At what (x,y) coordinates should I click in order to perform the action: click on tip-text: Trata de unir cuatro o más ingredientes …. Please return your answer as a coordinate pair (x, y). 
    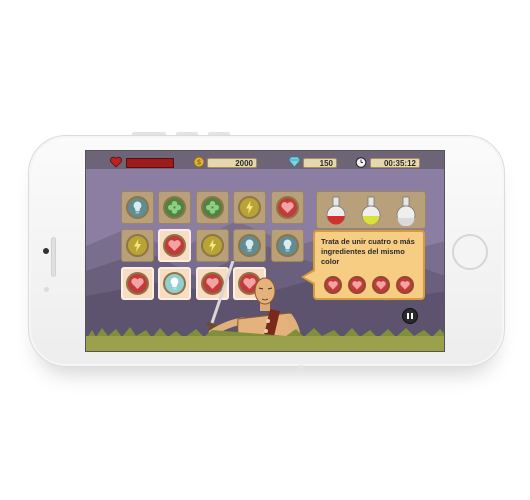
    Looking at the image, I should click on (368, 251).